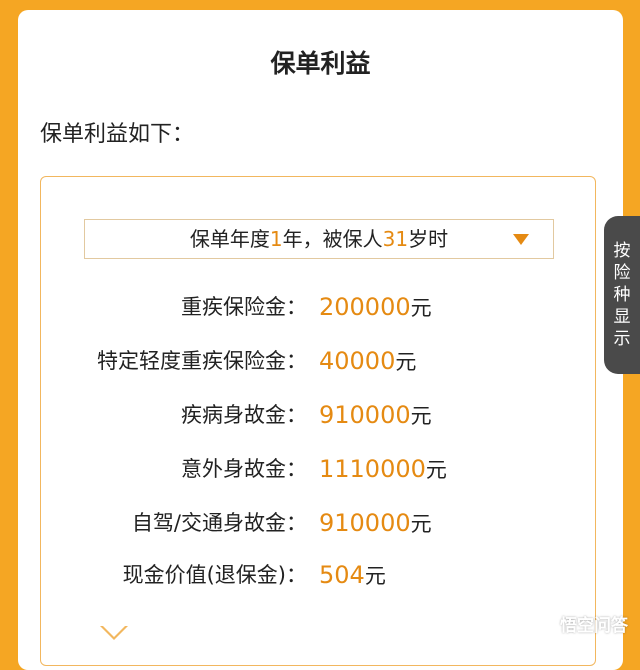 The image size is (640, 670). What do you see at coordinates (594, 626) in the screenshot?
I see `watermark-text: 悟空问答` at bounding box center [594, 626].